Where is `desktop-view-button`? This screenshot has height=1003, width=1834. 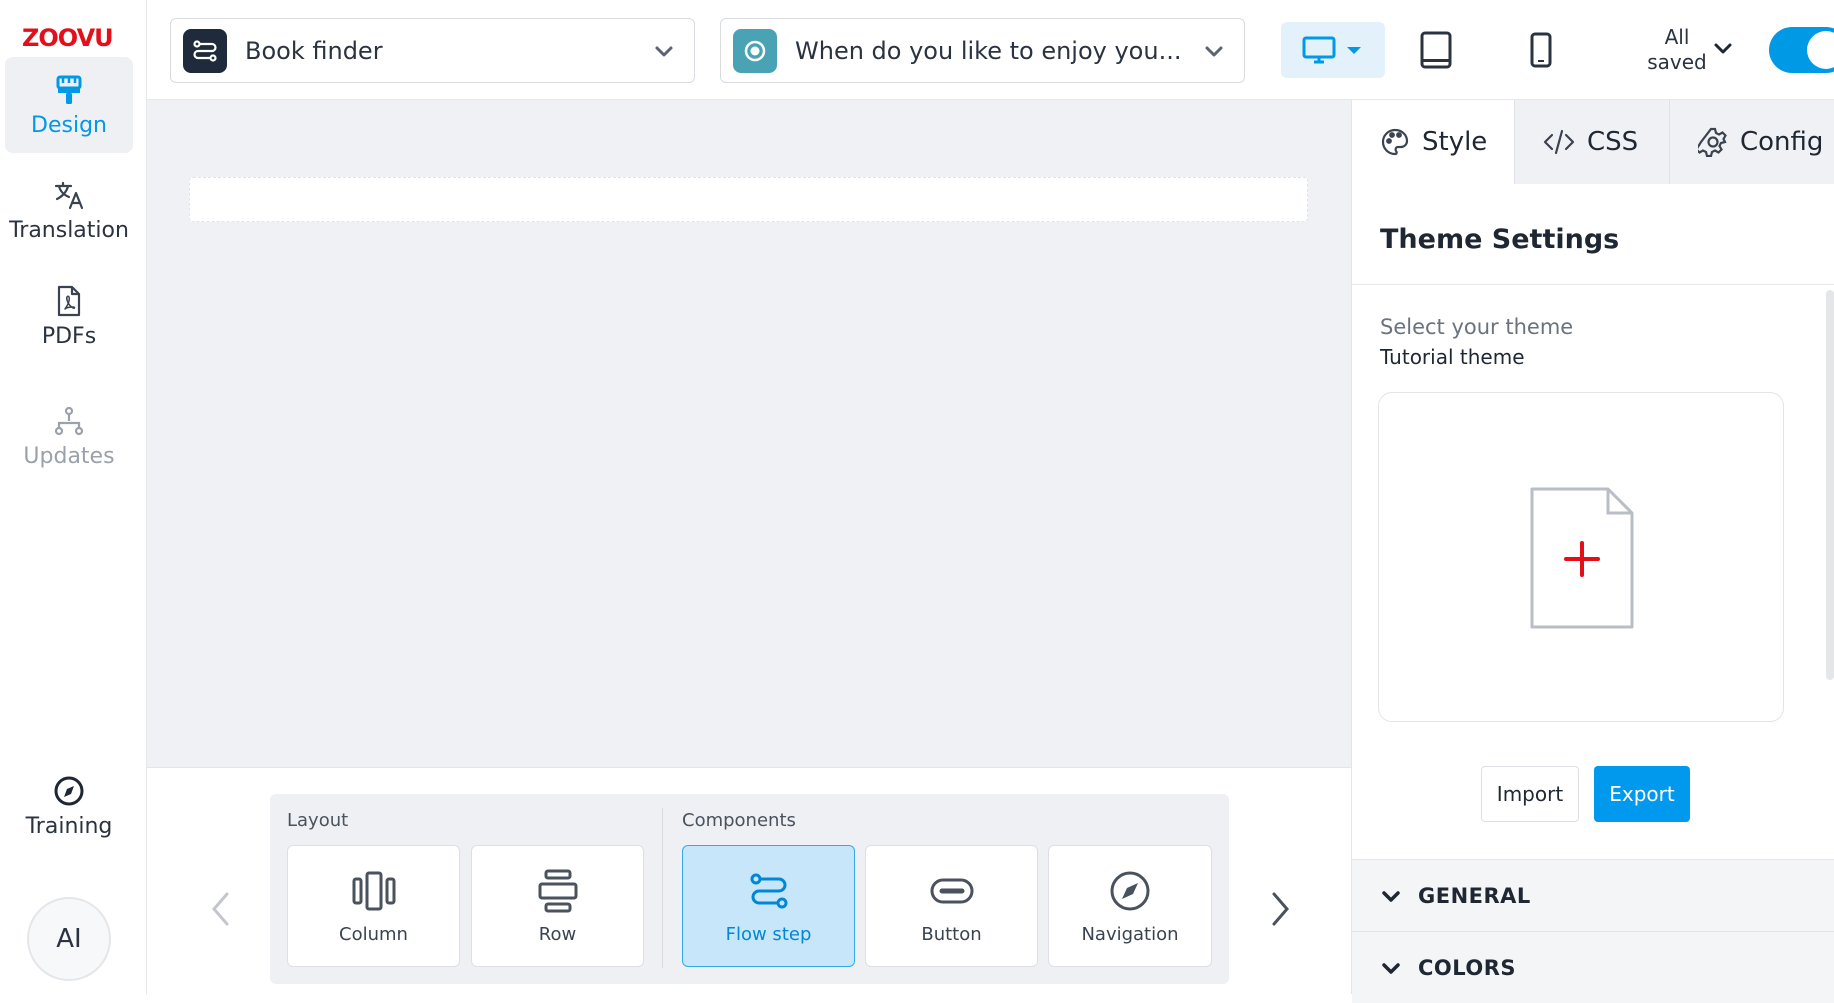 desktop-view-button is located at coordinates (1333, 50).